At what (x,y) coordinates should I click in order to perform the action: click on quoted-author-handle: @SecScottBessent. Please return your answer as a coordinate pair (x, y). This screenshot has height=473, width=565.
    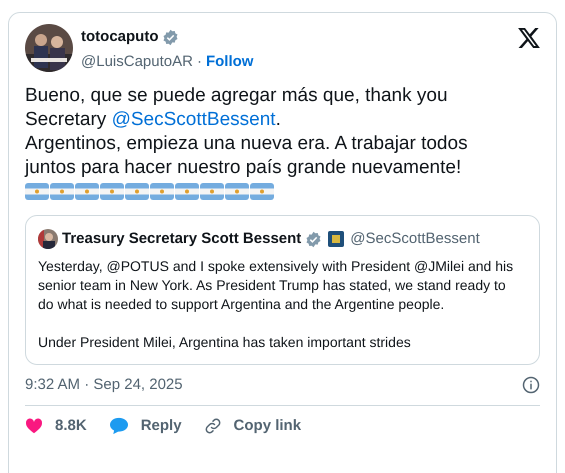
    Looking at the image, I should click on (415, 239).